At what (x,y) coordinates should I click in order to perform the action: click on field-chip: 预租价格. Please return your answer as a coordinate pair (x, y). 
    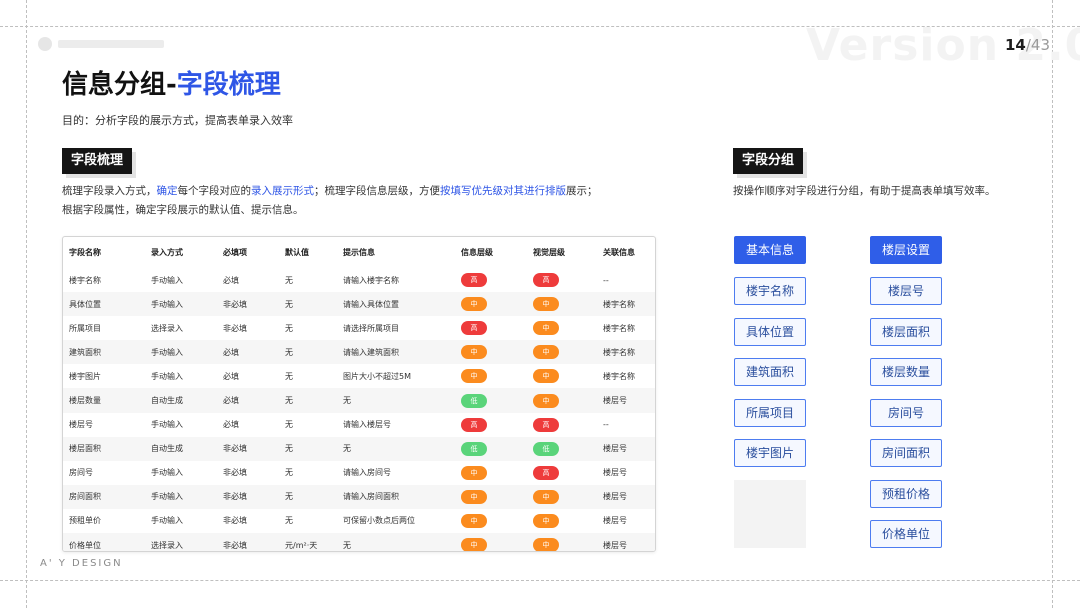
    Looking at the image, I should click on (906, 493).